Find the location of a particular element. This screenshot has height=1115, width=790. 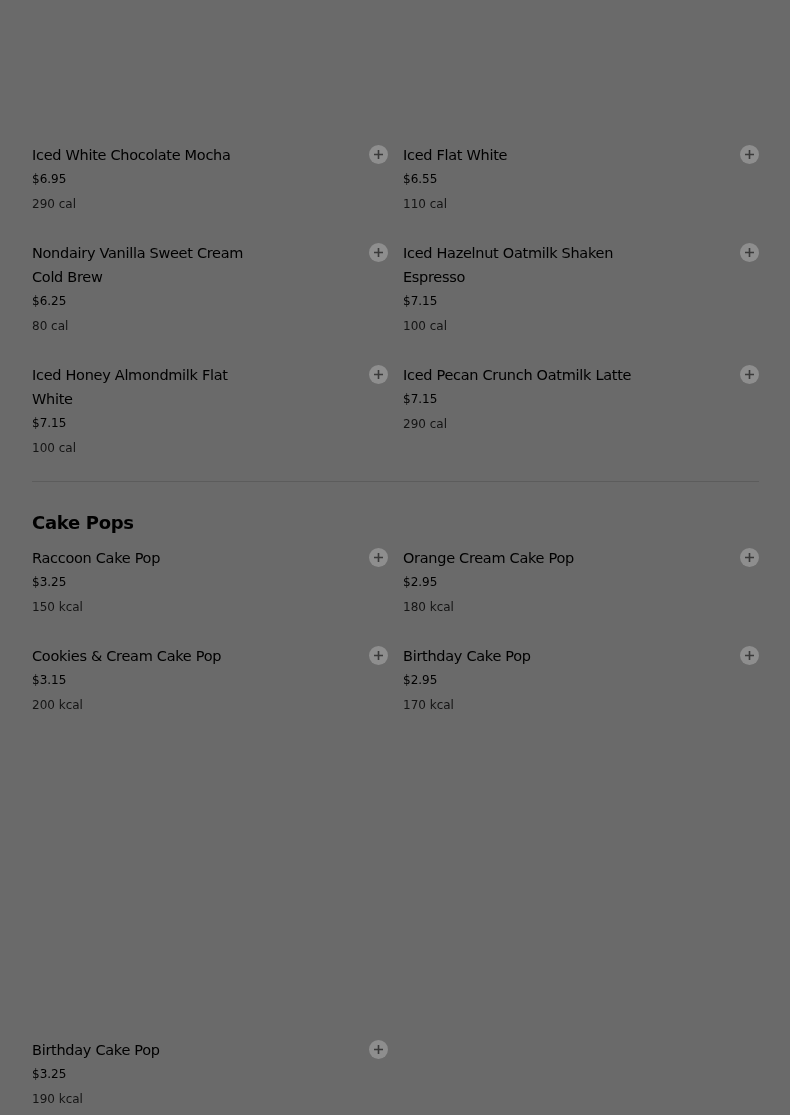

item-price: $6.25 is located at coordinates (50, 301).